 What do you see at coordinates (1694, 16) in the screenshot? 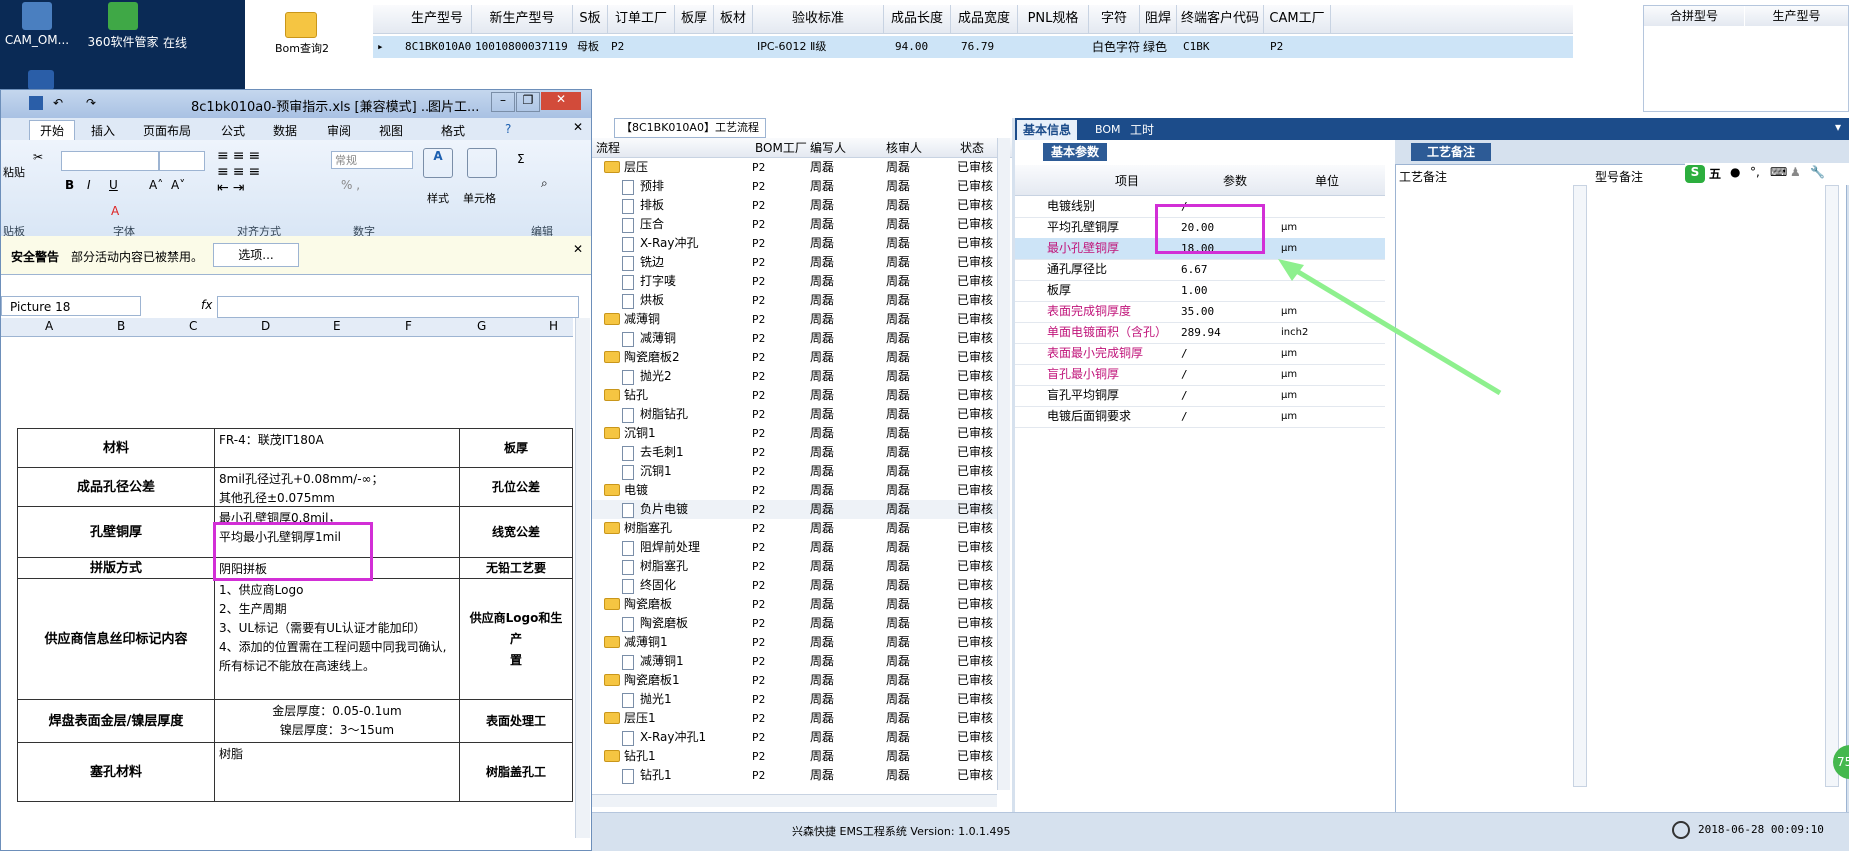
I see `col-header: 合拼型号` at bounding box center [1694, 16].